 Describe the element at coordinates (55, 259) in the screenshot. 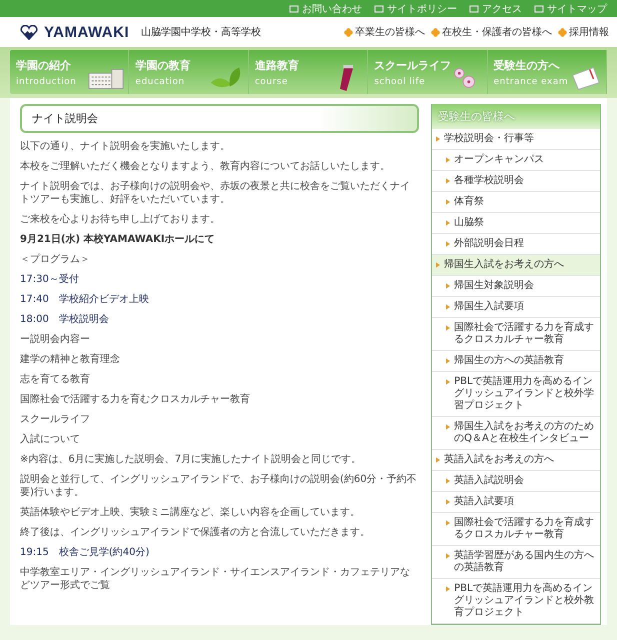

I see `body-text: ＜プログラム＞` at that location.